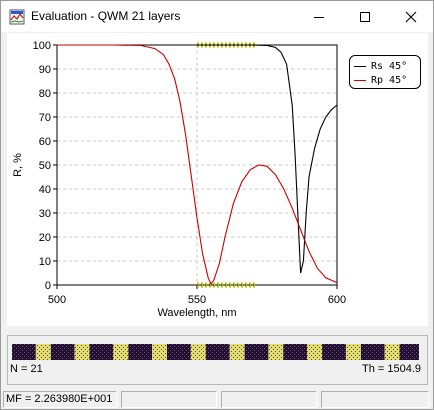 This screenshot has height=410, width=434. Describe the element at coordinates (60, 399) in the screenshot. I see `merit-function-status: MF = 2.263980E+001` at that location.